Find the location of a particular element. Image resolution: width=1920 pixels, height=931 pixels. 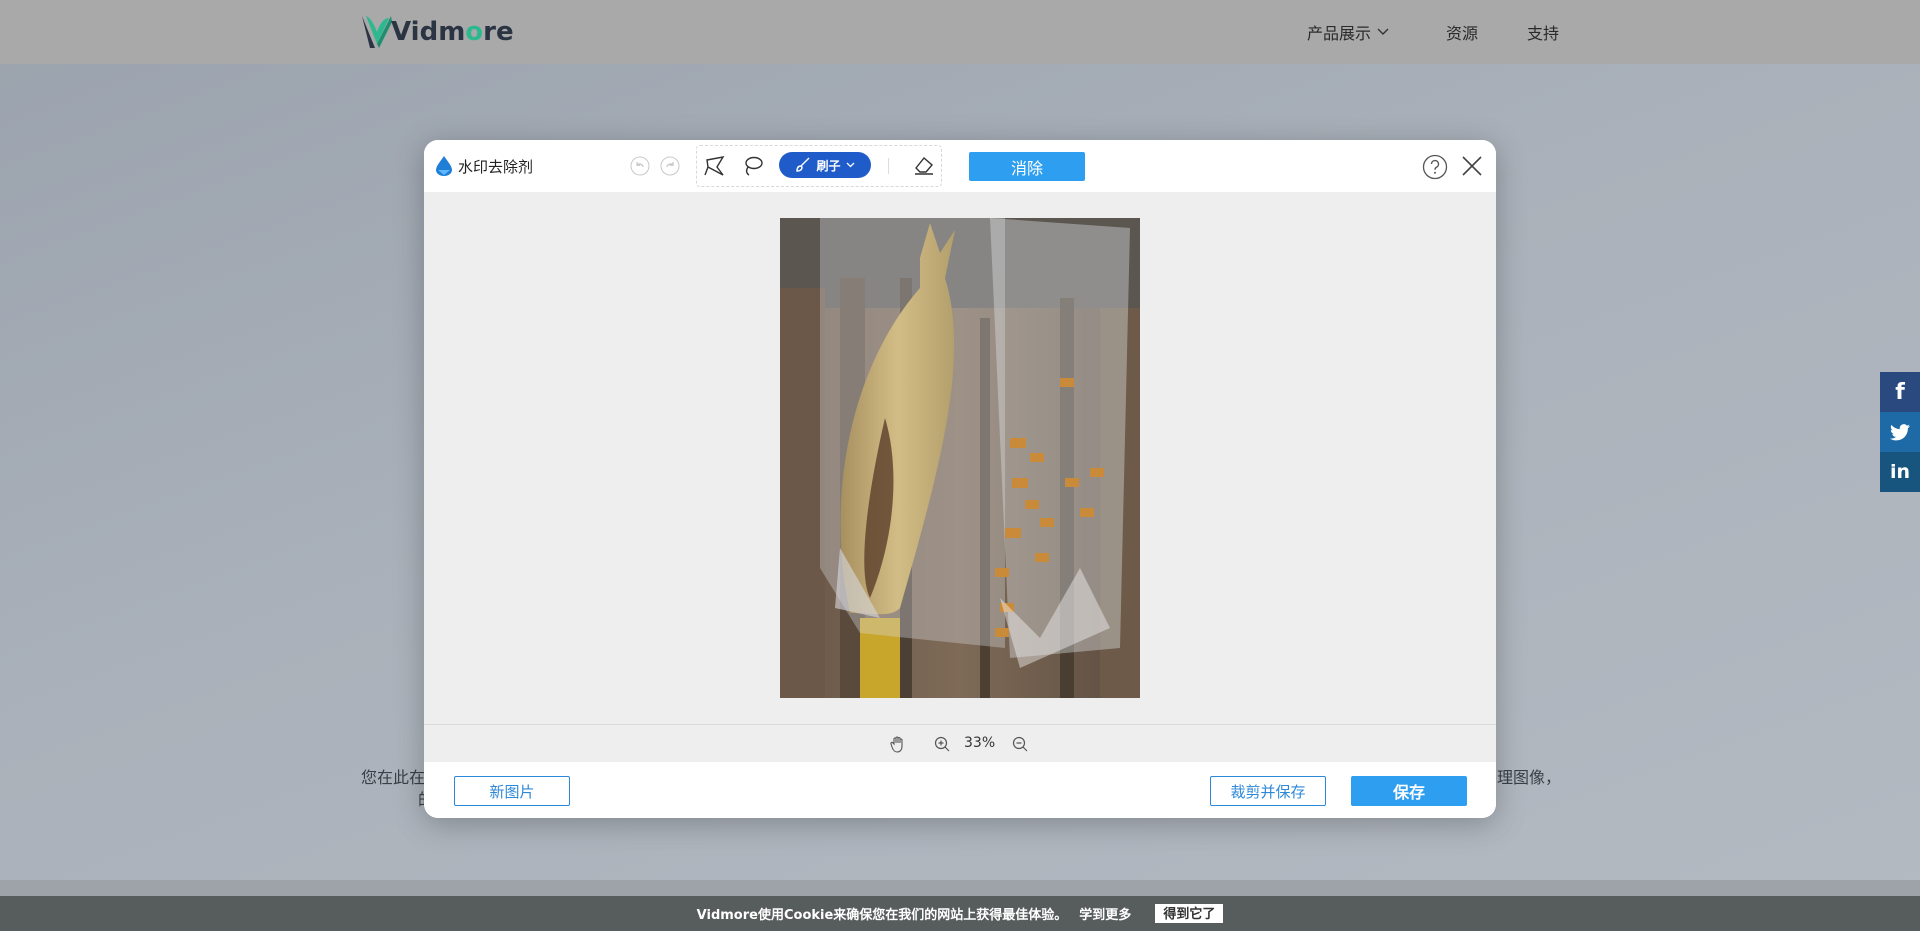

close-icon is located at coordinates (1472, 166).